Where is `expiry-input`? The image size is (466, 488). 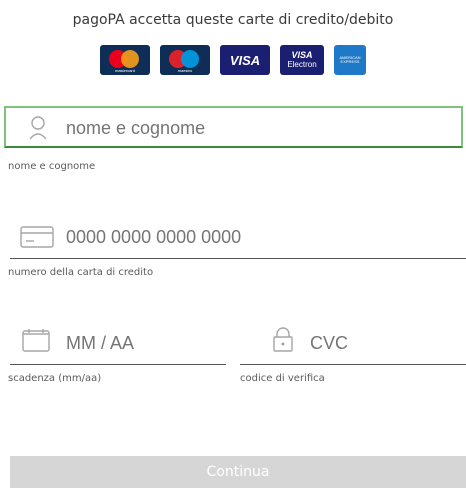
expiry-input is located at coordinates (141, 343).